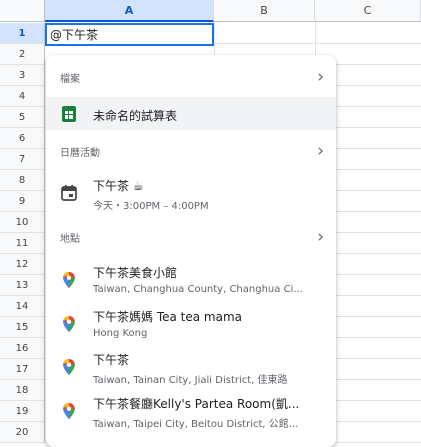  What do you see at coordinates (22, 96) in the screenshot?
I see `row-header-4: 4` at bounding box center [22, 96].